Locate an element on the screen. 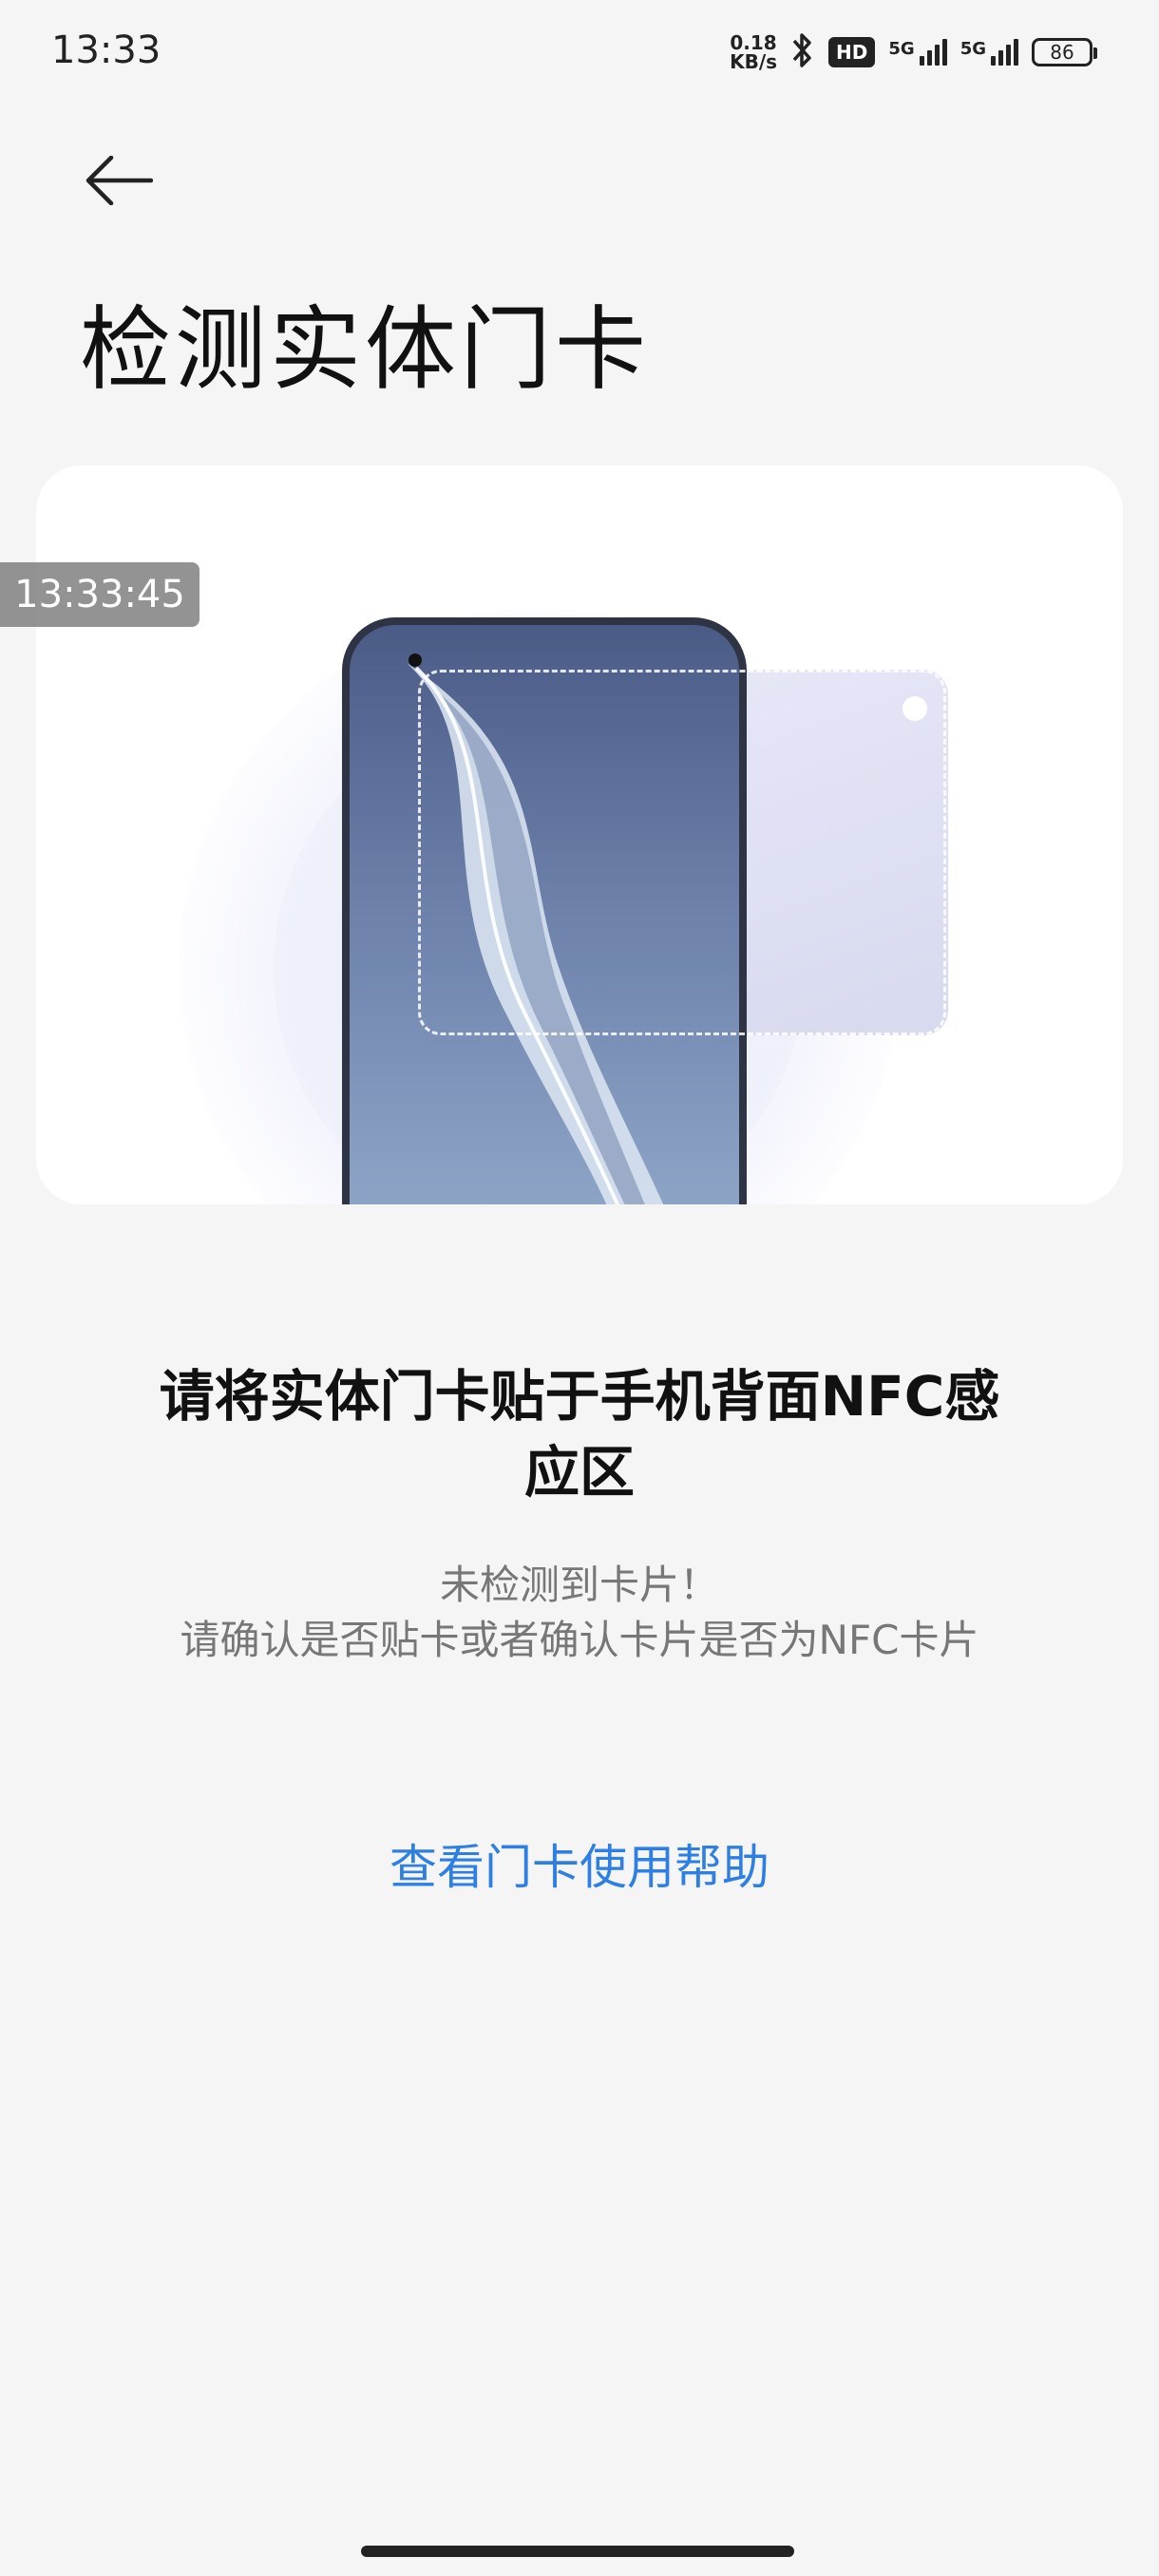 The image size is (1159, 2576). instruction-line-1: 请将实体门卡贴于手机背面NFC感 is located at coordinates (579, 1396).